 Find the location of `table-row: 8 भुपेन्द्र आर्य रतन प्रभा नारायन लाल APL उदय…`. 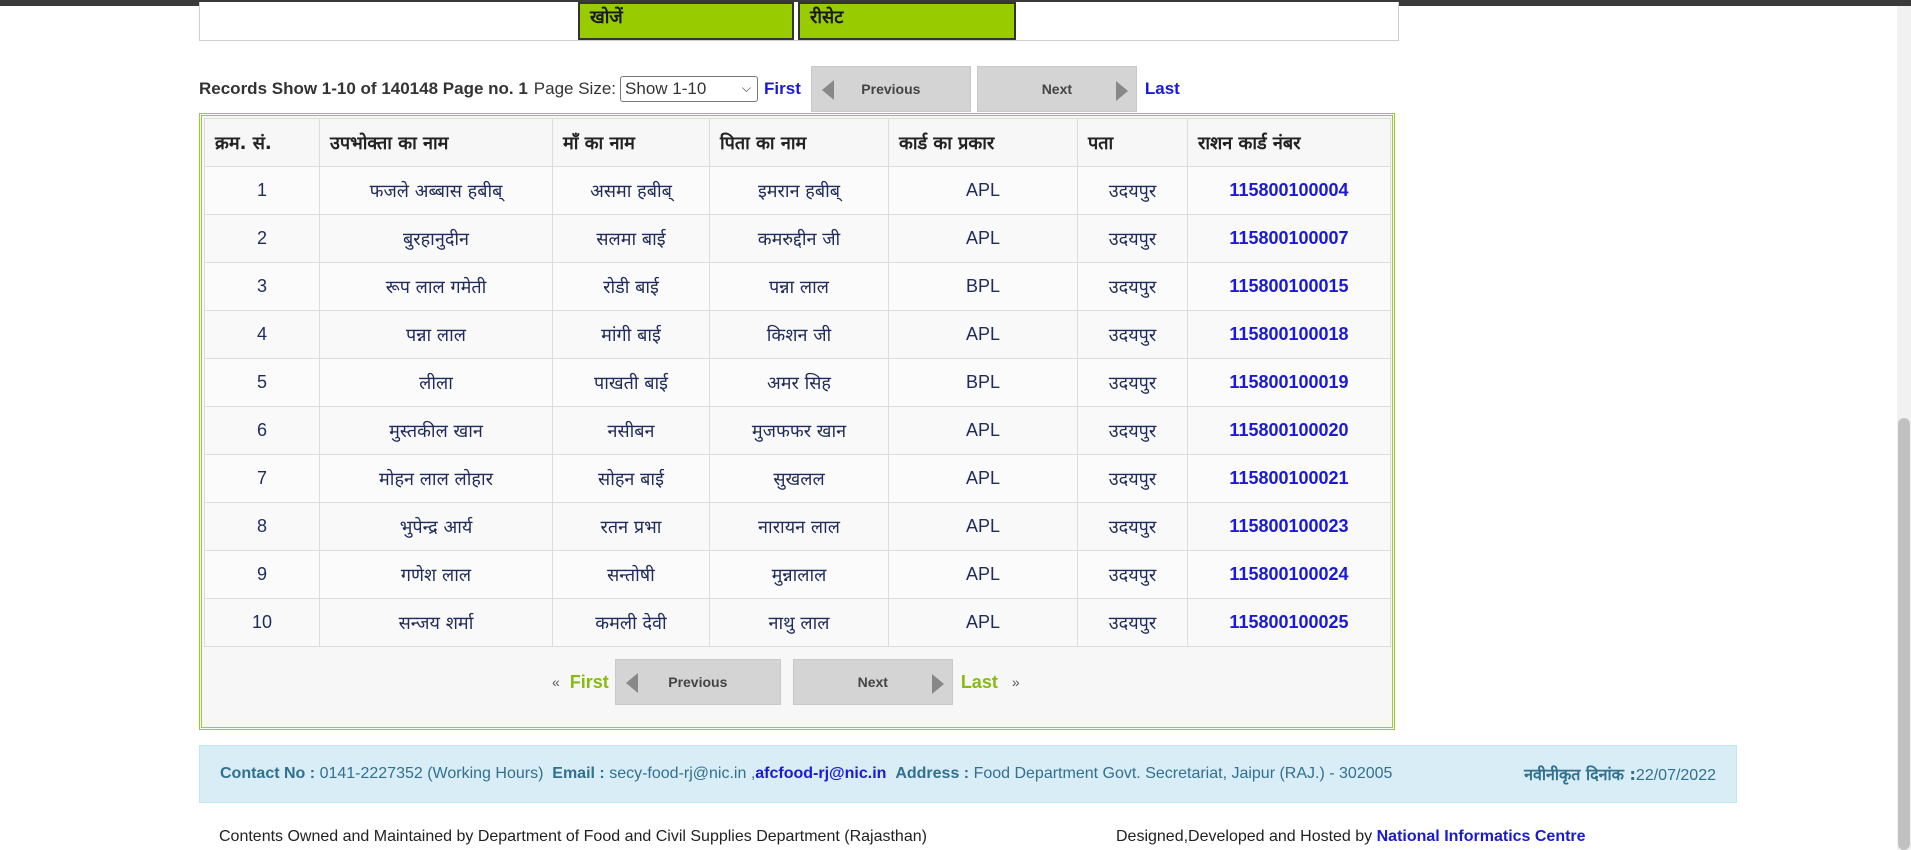

table-row: 8 भुपेन्द्र आर्य रतन प्रभा नारायन लाल APL उदय… is located at coordinates (797, 526).